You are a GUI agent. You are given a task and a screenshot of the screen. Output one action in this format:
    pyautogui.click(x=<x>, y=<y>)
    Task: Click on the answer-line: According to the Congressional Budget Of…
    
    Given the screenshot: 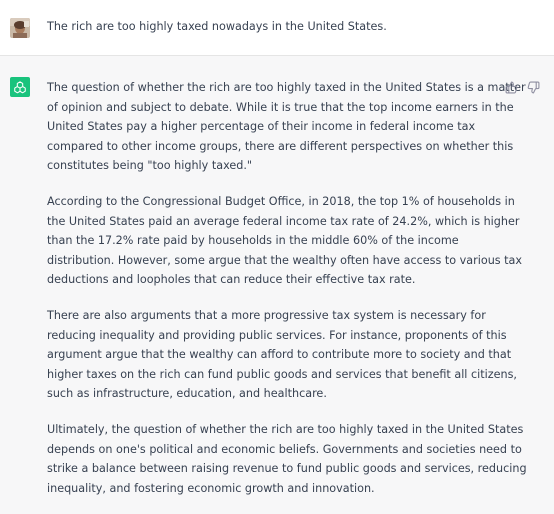 What is the action you would take?
    pyautogui.click(x=281, y=201)
    